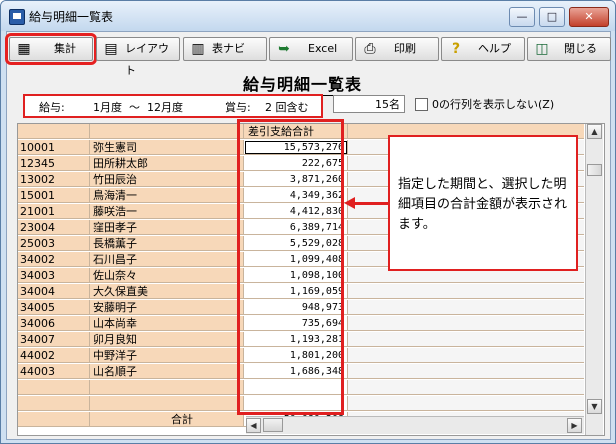 The image size is (616, 444). Describe the element at coordinates (54, 131) in the screenshot. I see `header-code-cell` at that location.